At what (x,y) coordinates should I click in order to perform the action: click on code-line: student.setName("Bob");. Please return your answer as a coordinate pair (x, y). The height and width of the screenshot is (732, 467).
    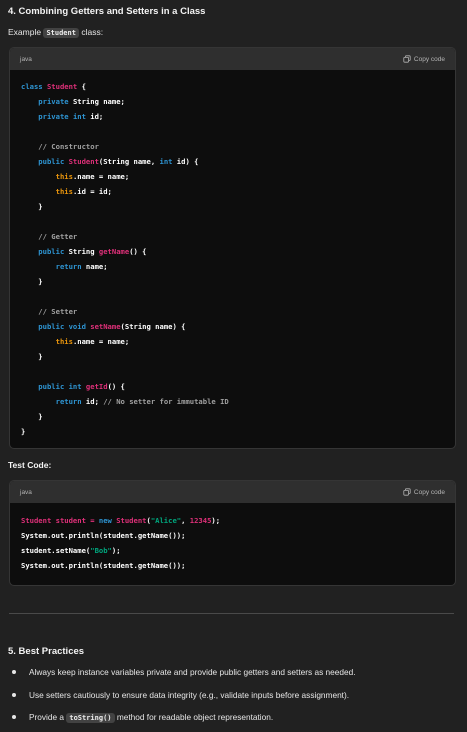
    Looking at the image, I should click on (232, 550).